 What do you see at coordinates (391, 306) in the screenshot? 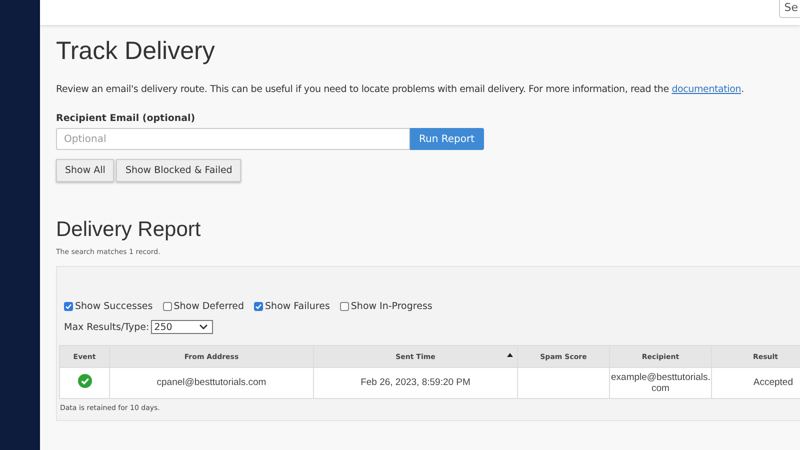
I see `checkbox-label: Show In-Progress` at bounding box center [391, 306].